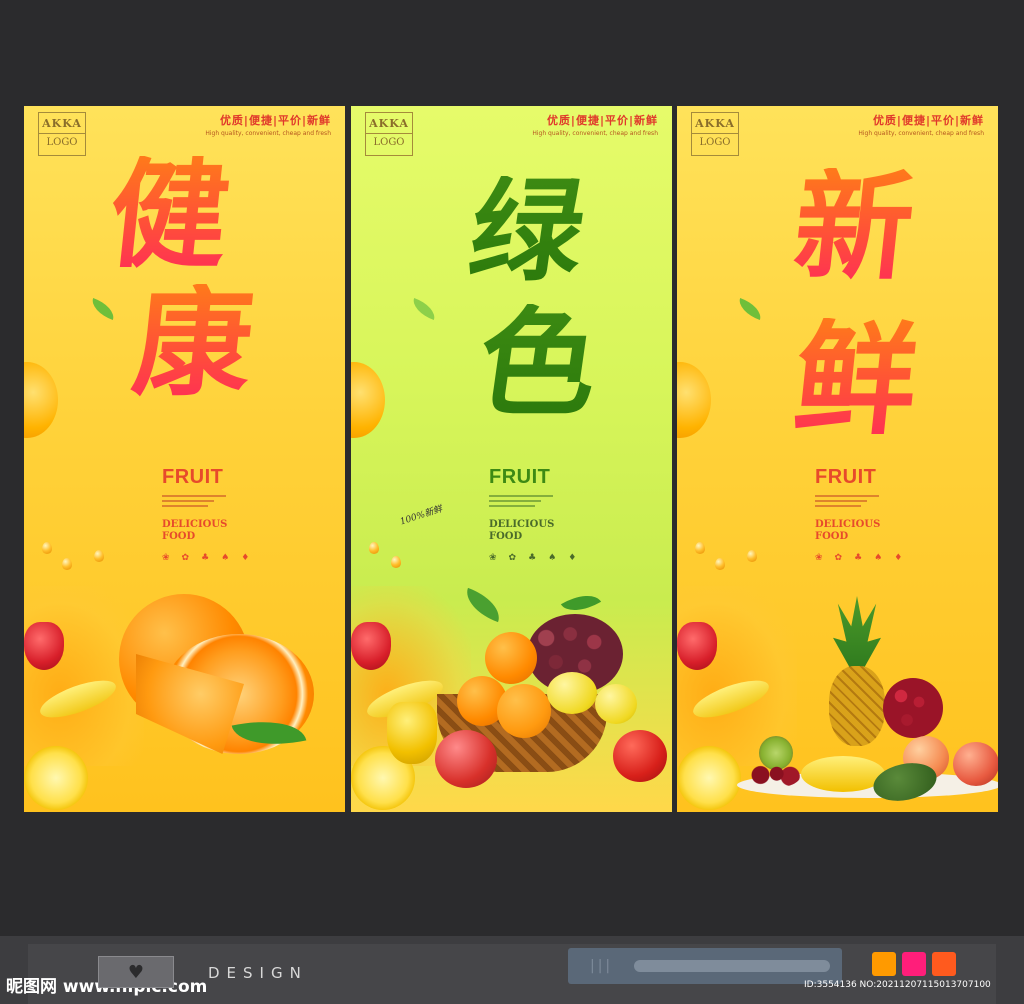 The width and height of the screenshot is (1024, 1004). What do you see at coordinates (193, 342) in the screenshot?
I see `headline-char-2: 康` at bounding box center [193, 342].